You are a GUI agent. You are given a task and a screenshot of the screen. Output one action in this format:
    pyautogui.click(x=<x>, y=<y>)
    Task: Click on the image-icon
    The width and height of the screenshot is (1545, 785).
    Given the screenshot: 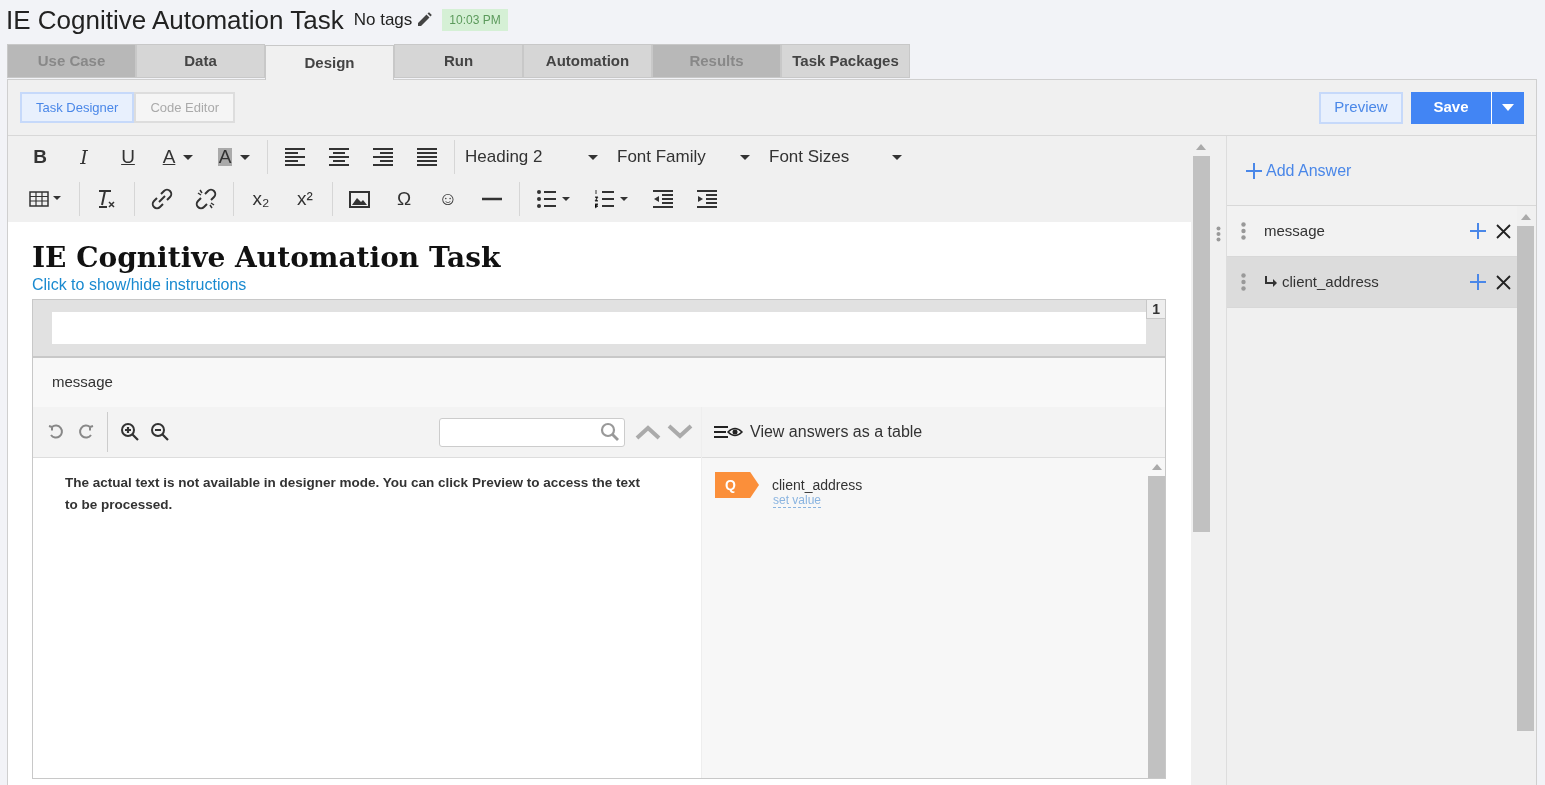 What is the action you would take?
    pyautogui.click(x=360, y=199)
    